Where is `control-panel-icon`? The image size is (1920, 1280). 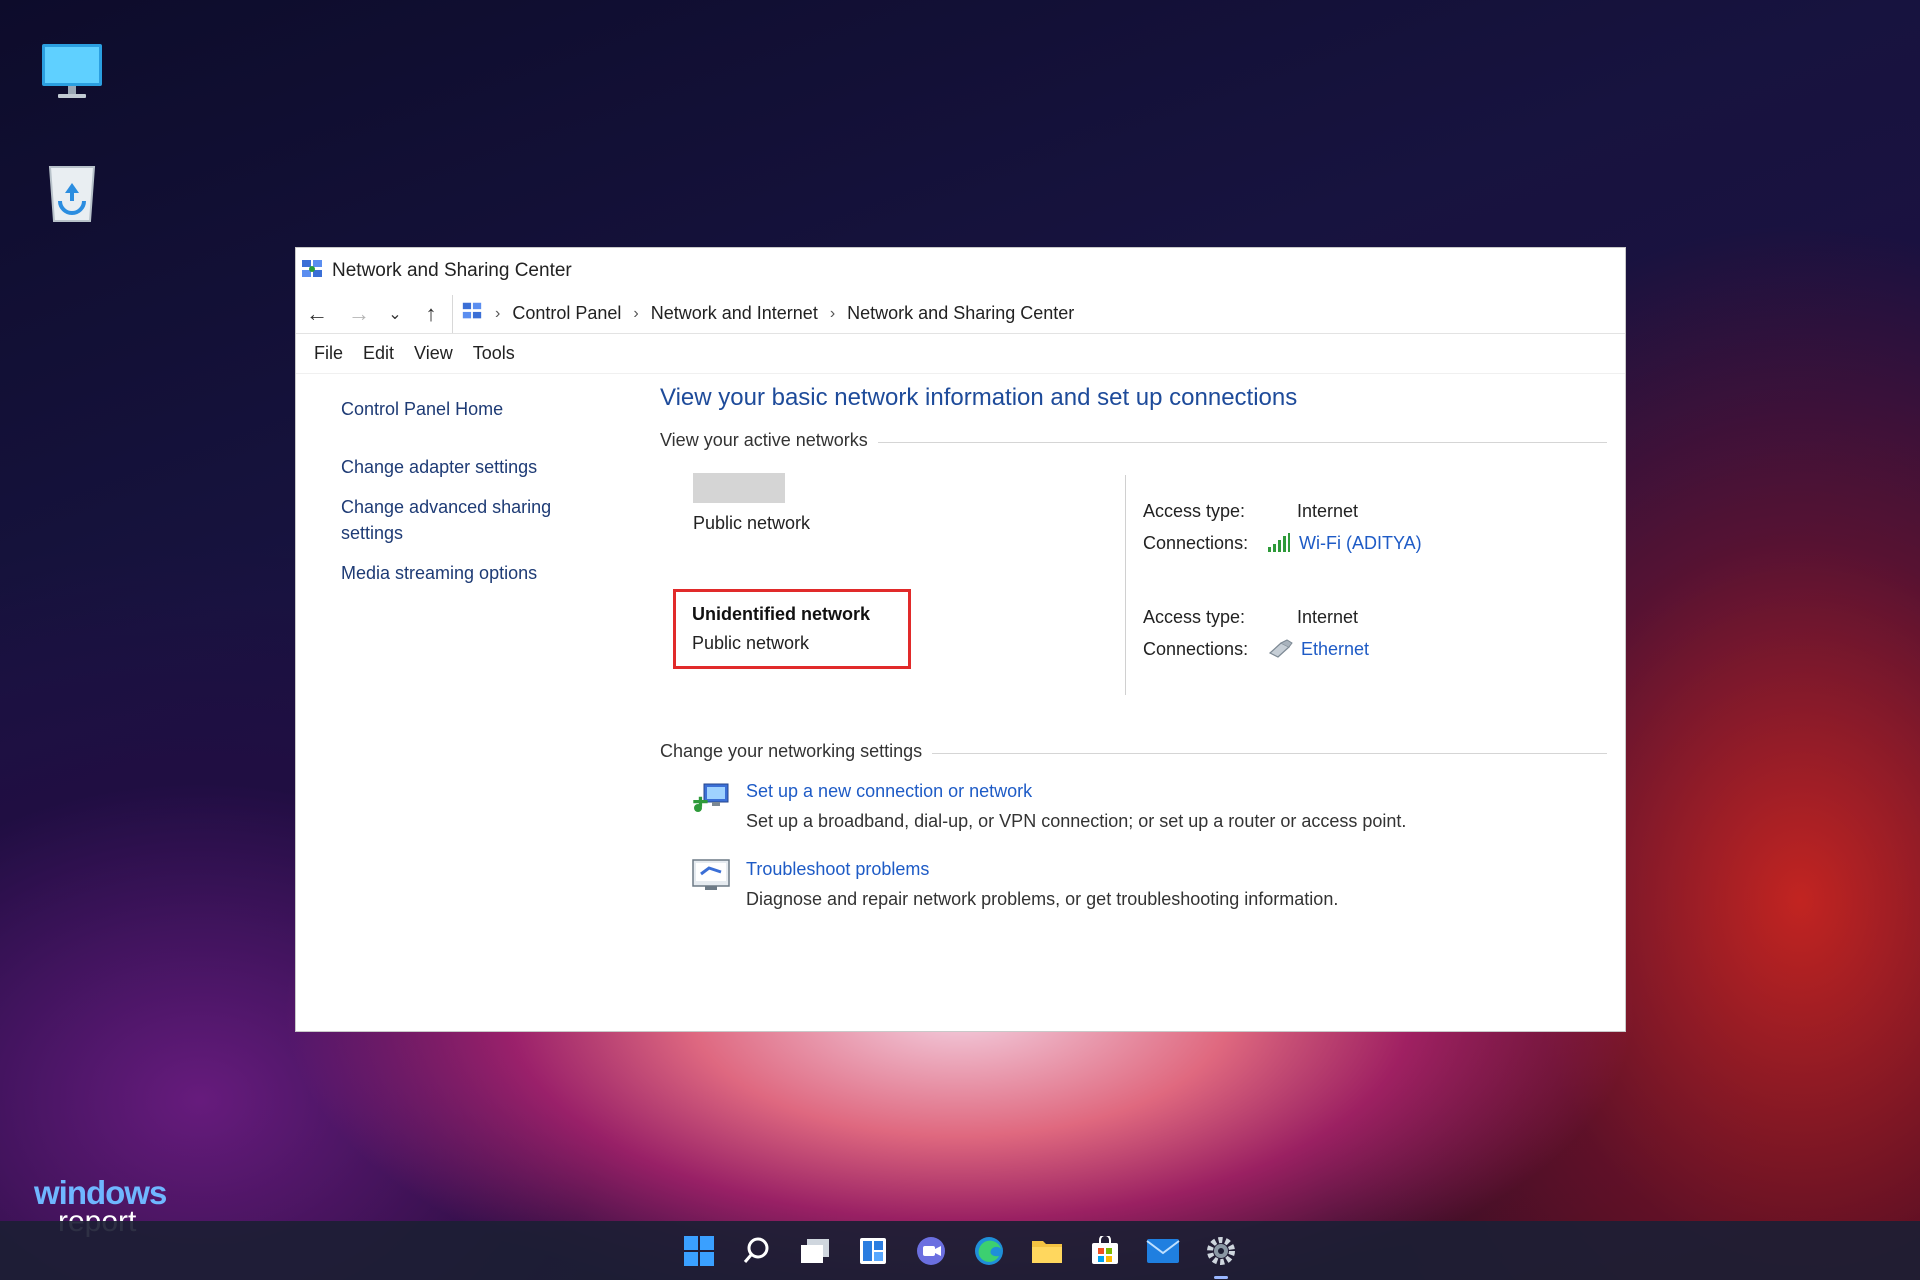 control-panel-icon is located at coordinates (472, 313).